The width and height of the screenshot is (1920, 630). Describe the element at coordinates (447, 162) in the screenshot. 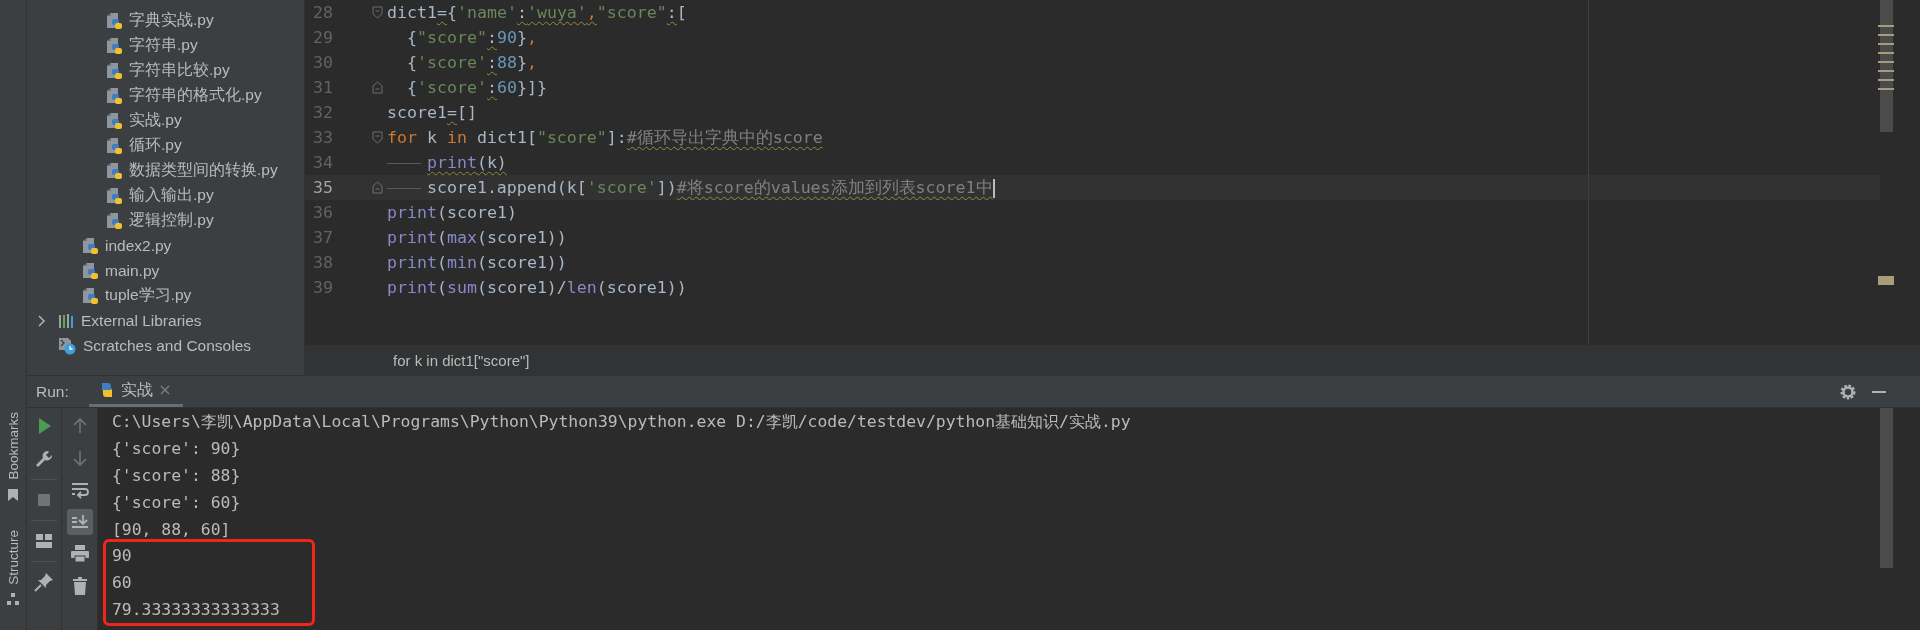

I see `code-line: print(k)` at that location.